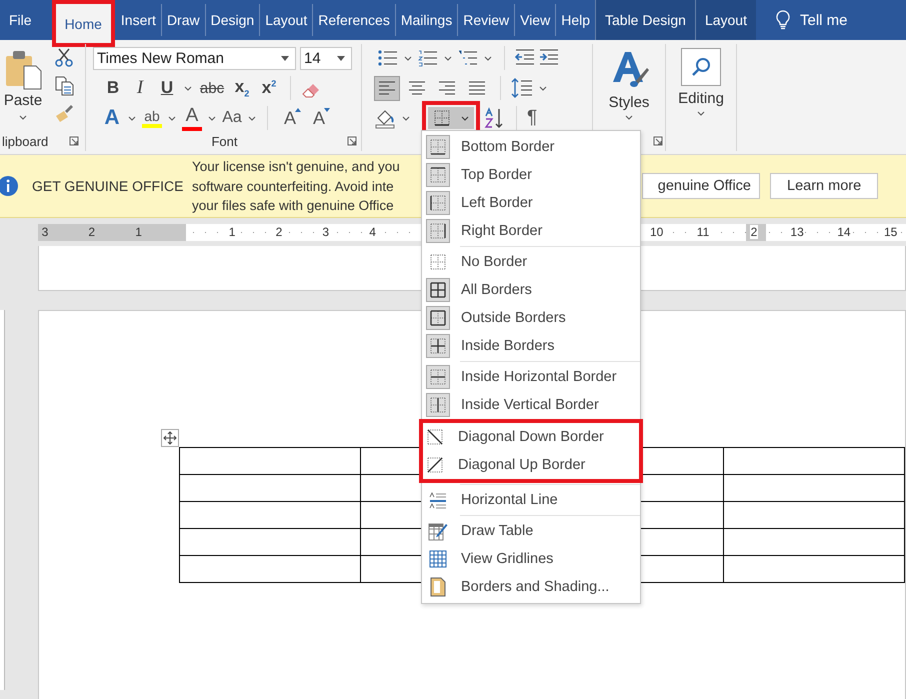 This screenshot has height=699, width=906. I want to click on menu-item: Outside Borders, so click(531, 318).